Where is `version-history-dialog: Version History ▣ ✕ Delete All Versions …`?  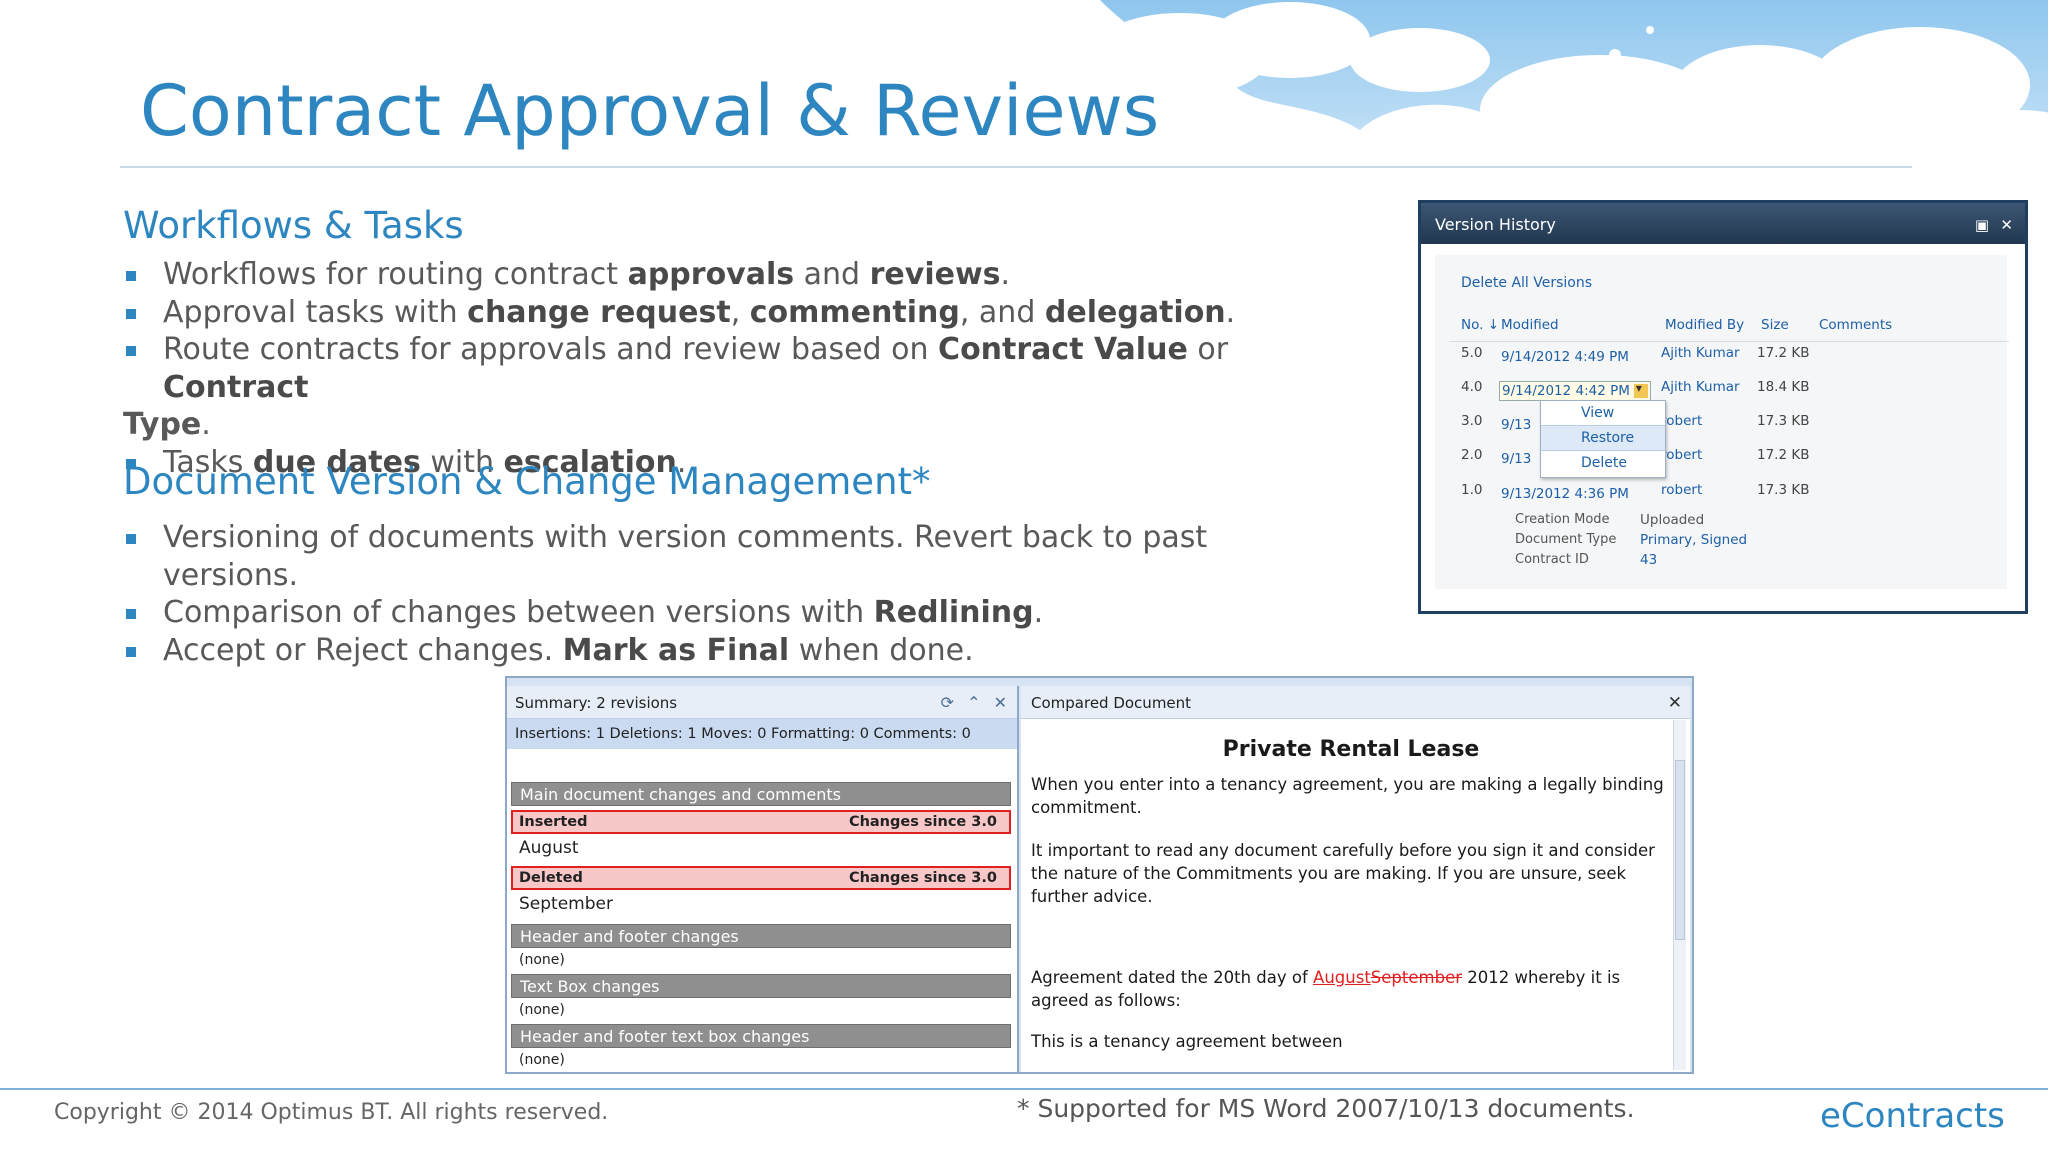
version-history-dialog: Version History ▣ ✕ Delete All Versions … is located at coordinates (1723, 407).